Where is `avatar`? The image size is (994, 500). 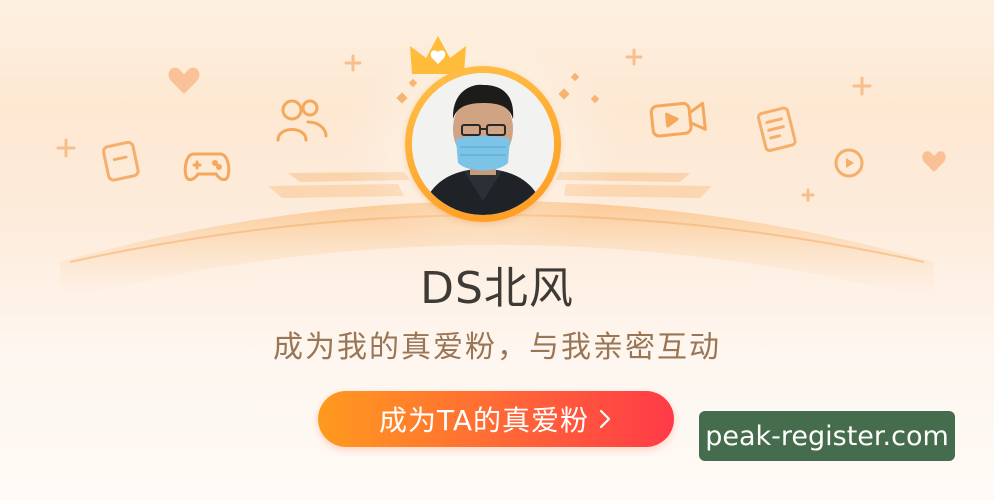 avatar is located at coordinates (483, 144).